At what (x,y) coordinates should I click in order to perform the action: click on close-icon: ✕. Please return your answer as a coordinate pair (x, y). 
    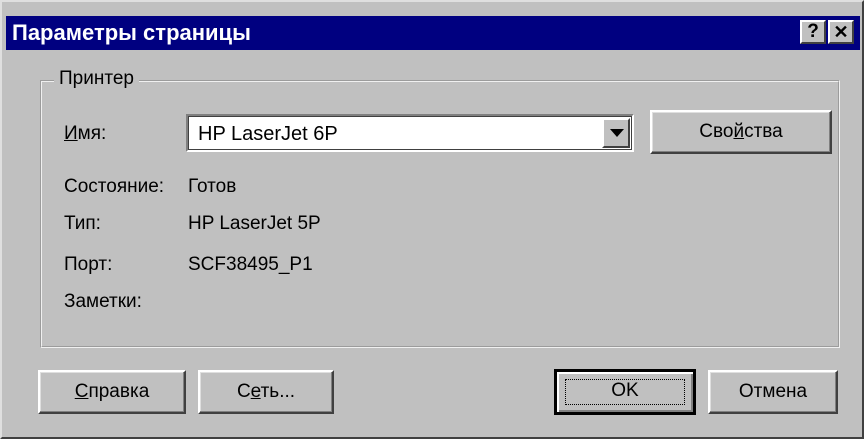
    Looking at the image, I should click on (841, 32).